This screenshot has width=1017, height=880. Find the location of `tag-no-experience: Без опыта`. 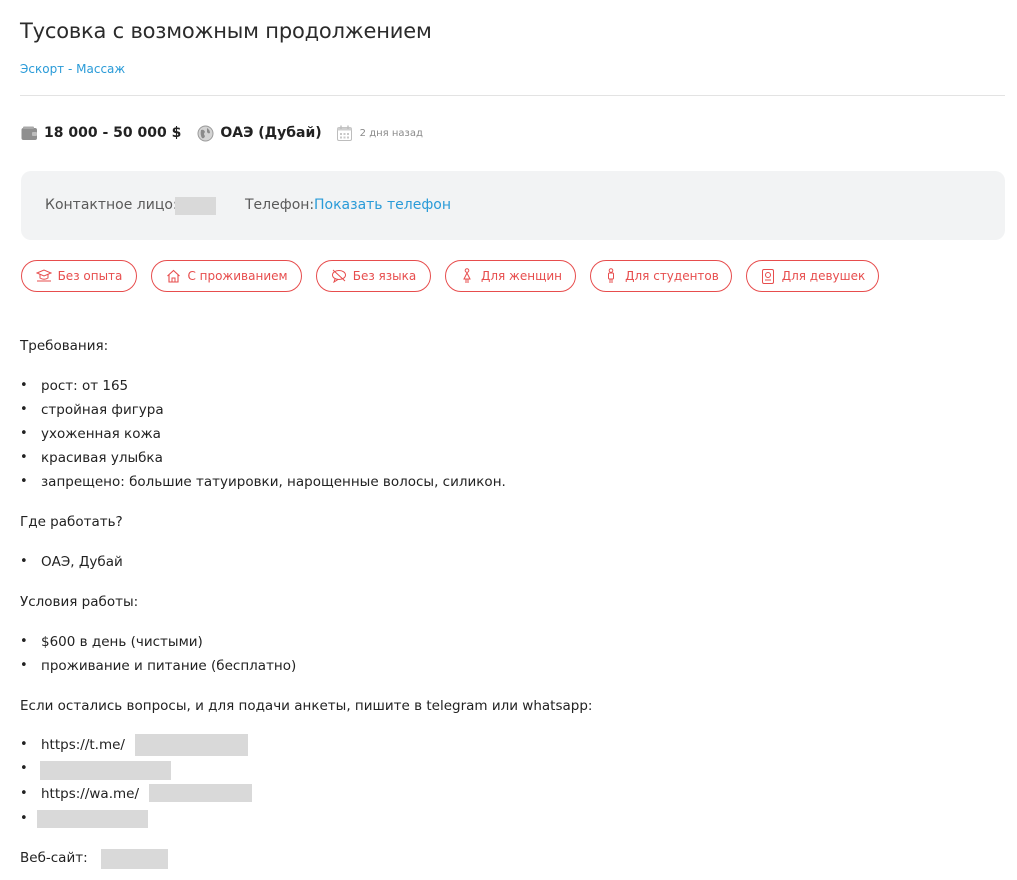

tag-no-experience: Без опыта is located at coordinates (79, 276).